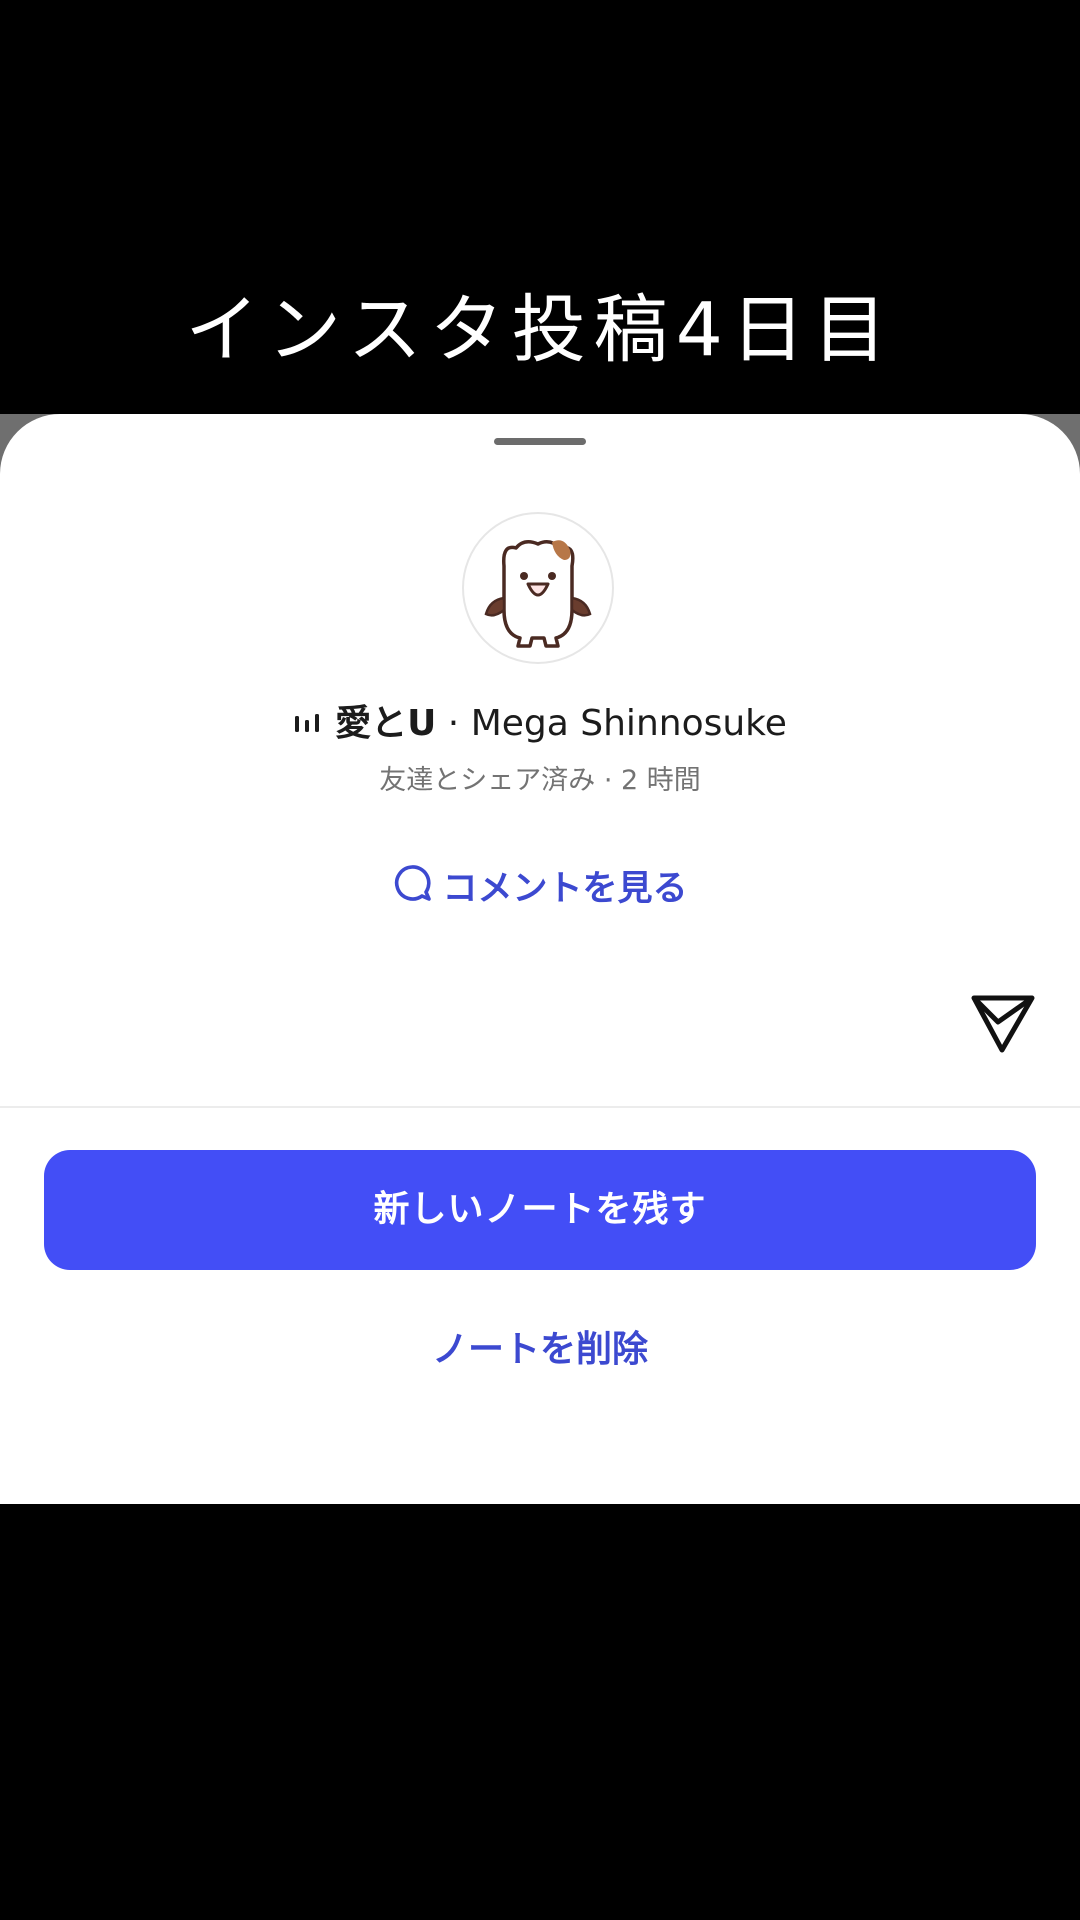 This screenshot has height=1920, width=1080. What do you see at coordinates (661, 780) in the screenshot?
I see `time-ago-label: 2 時間` at bounding box center [661, 780].